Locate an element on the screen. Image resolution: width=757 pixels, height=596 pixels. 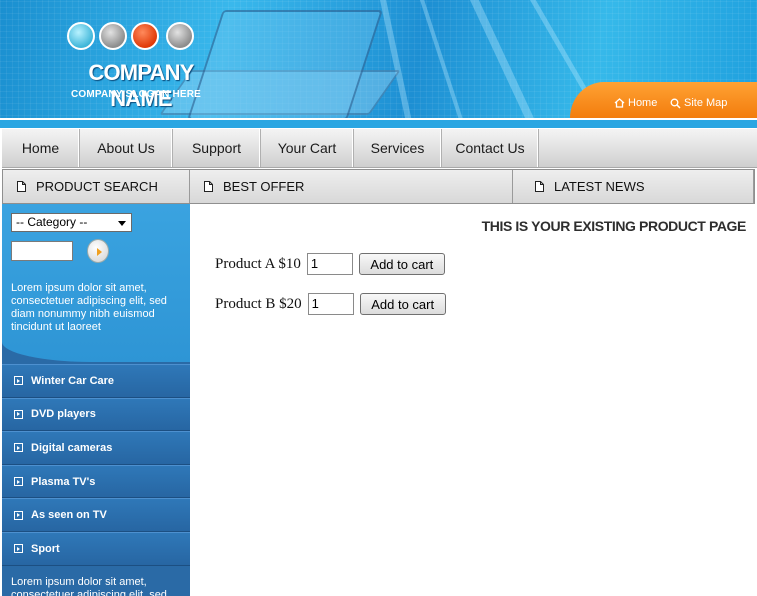
top-link-home-label: Home is located at coordinates (643, 103).